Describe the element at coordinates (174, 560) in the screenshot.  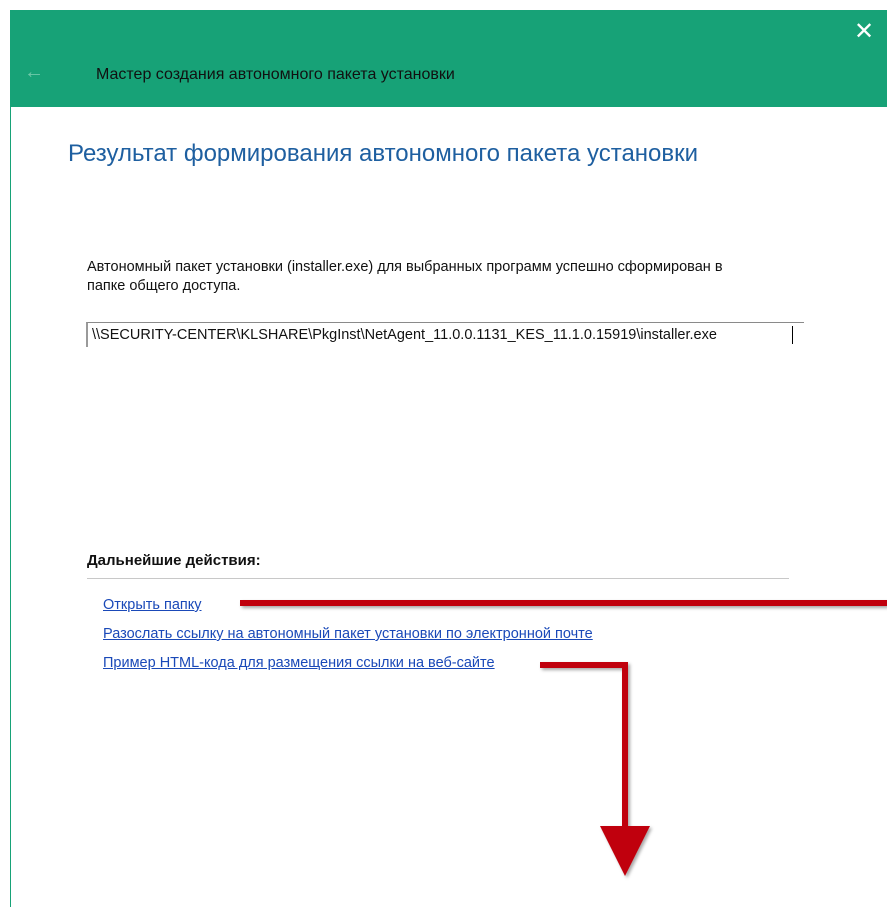
I see `next-actions-heading: Дальнейшие действия:` at that location.